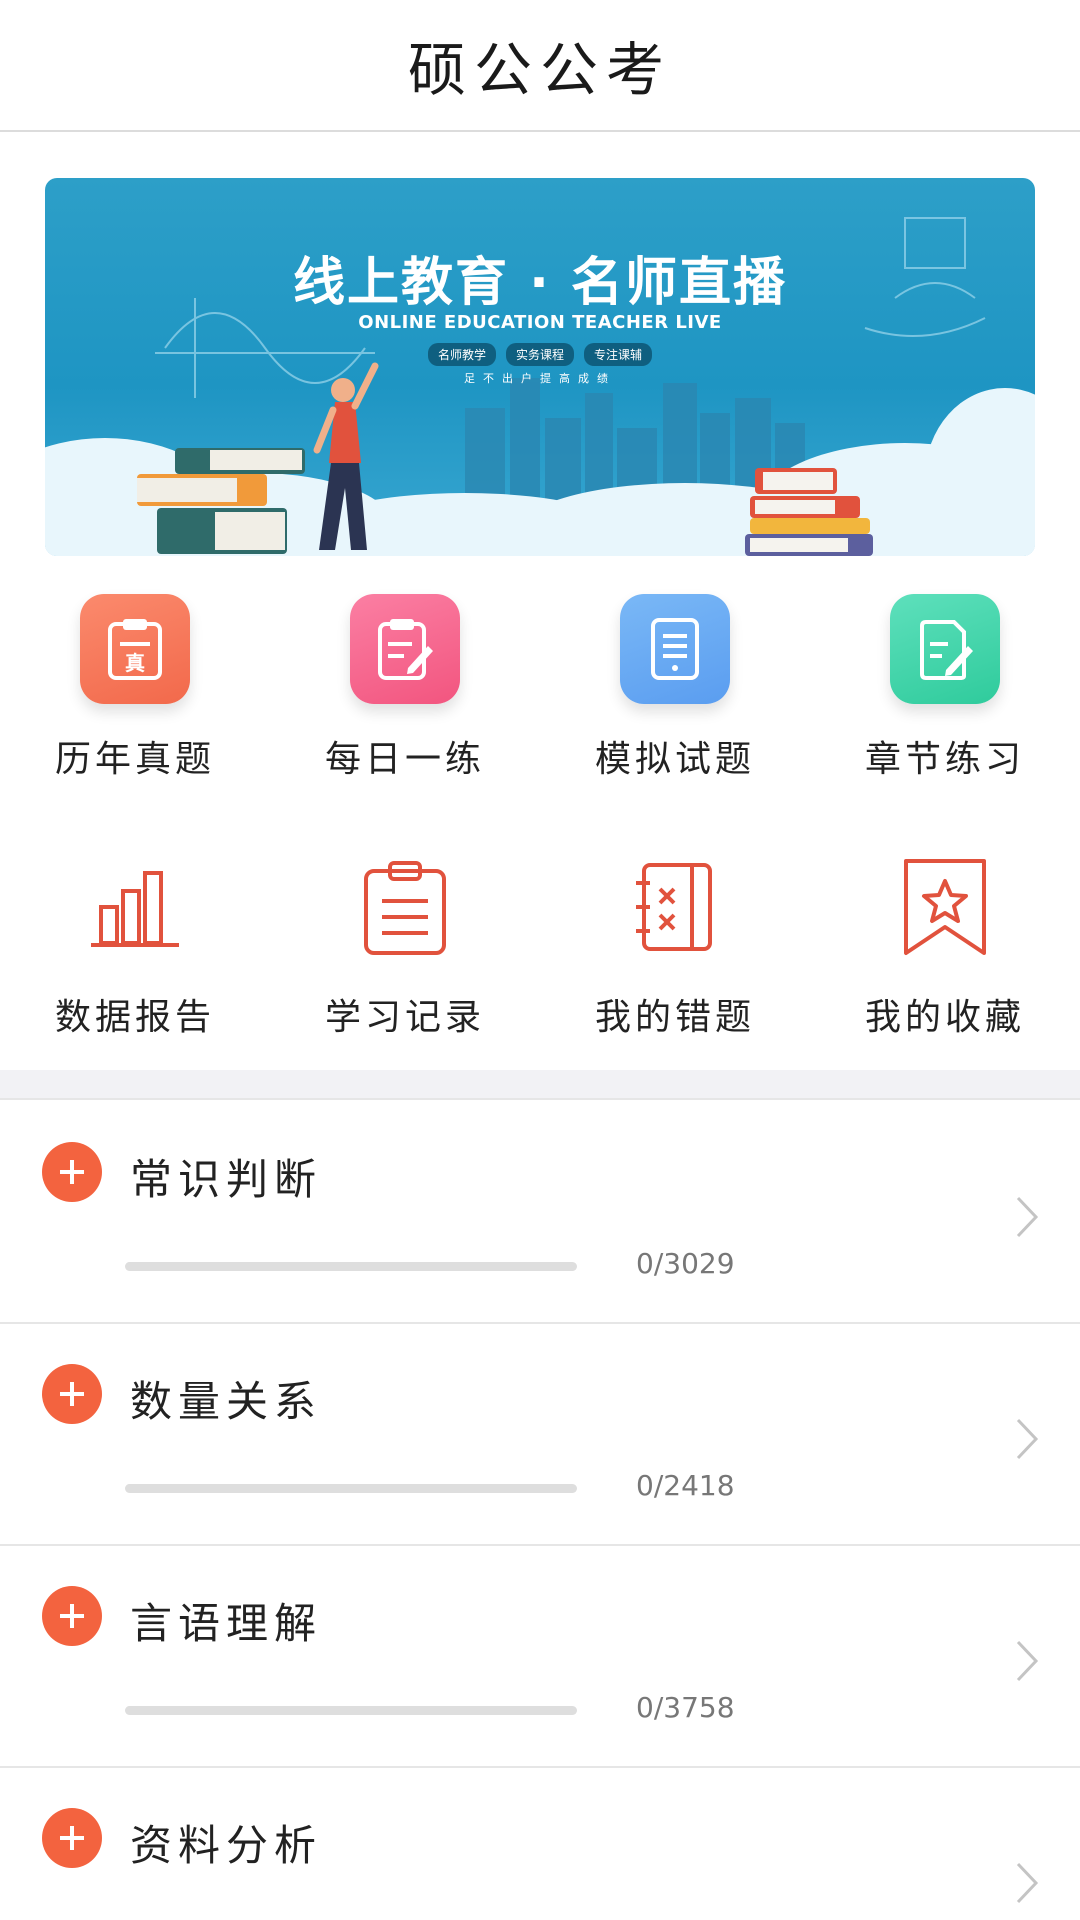  I want to click on grid-item-chapter-practice: 章节练习, so click(945, 688).